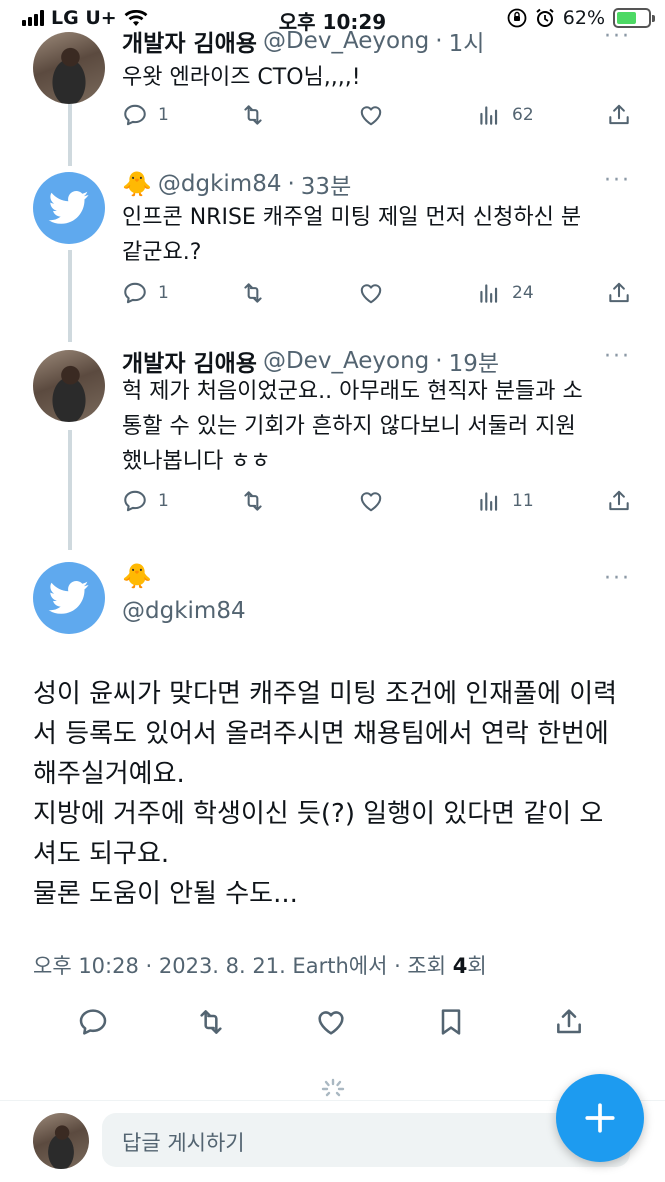 The width and height of the screenshot is (665, 1182). I want to click on views-count: 62, so click(523, 115).